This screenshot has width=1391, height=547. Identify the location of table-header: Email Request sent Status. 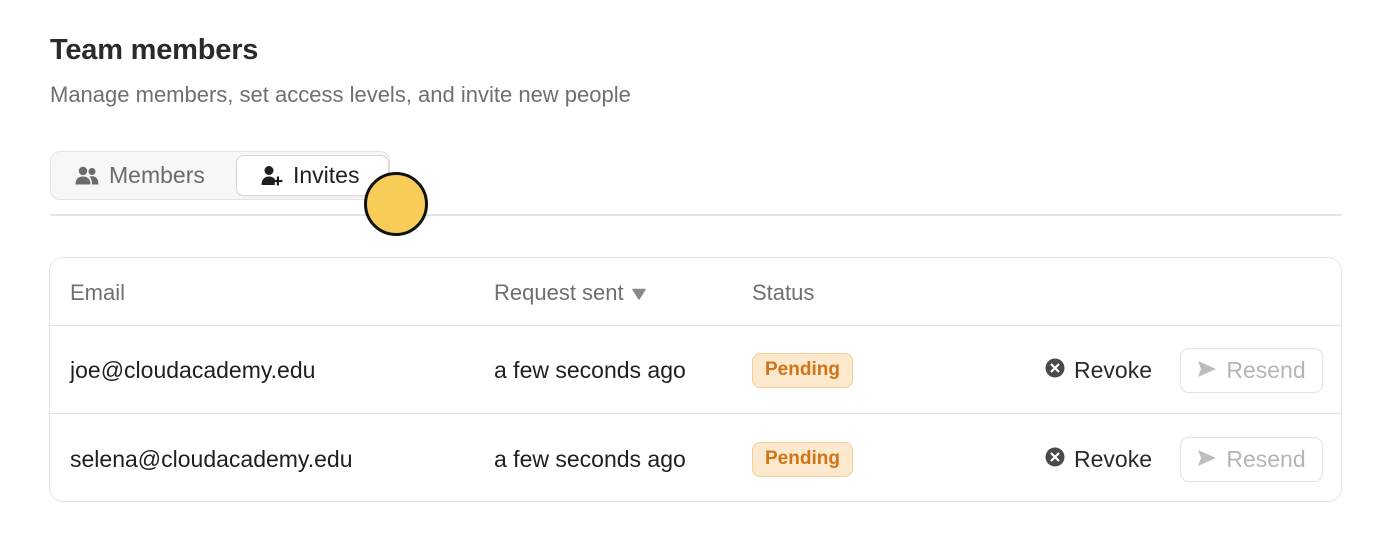
(695, 292).